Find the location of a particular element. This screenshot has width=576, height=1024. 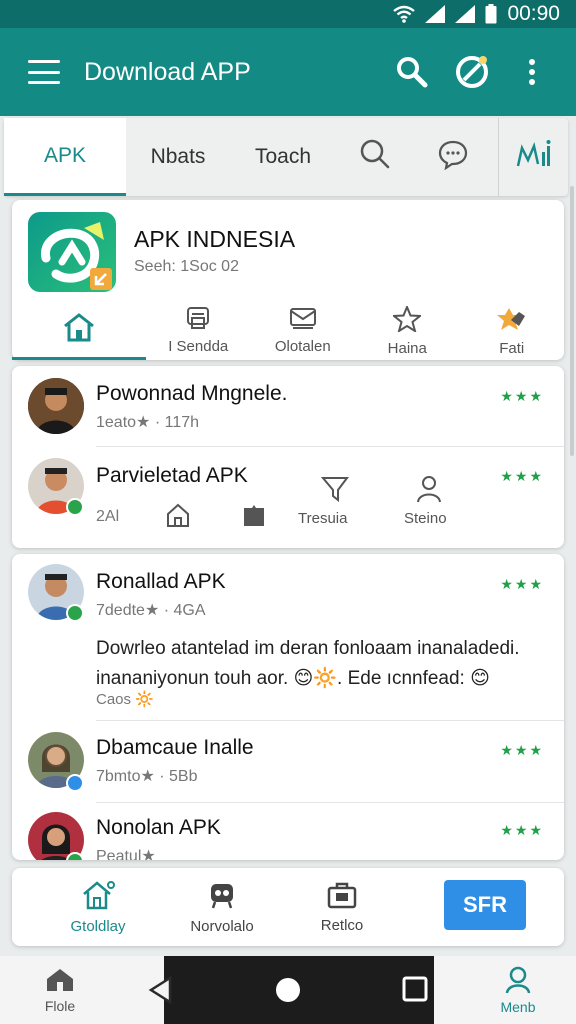

back-icon is located at coordinates (161, 992).